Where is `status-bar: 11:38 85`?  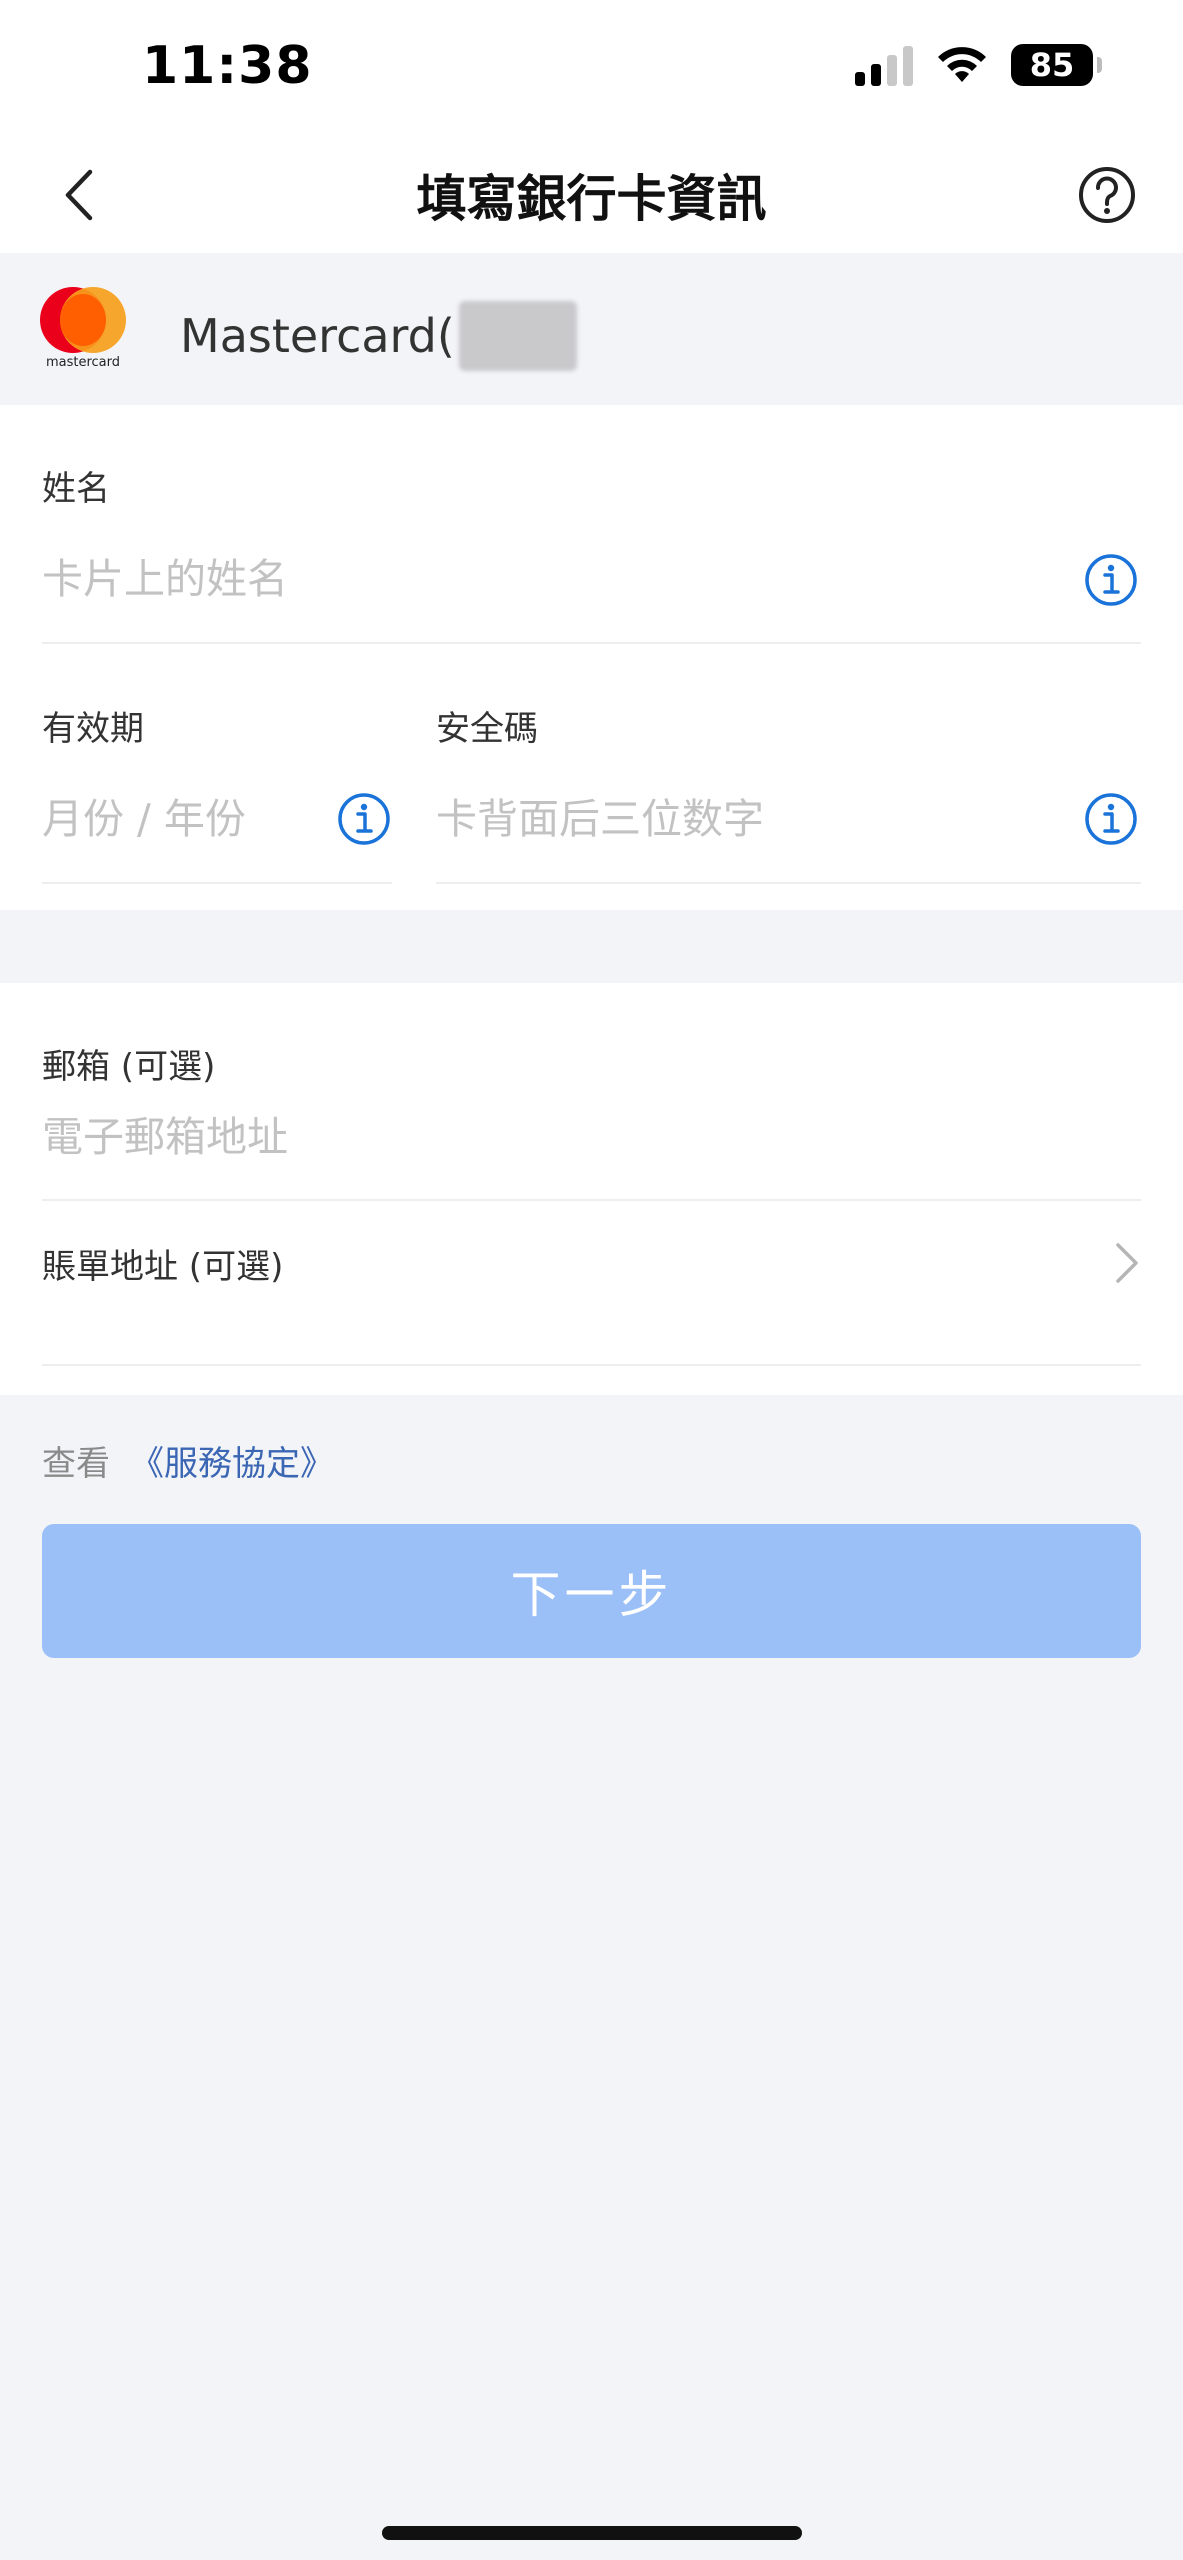 status-bar: 11:38 85 is located at coordinates (591, 67).